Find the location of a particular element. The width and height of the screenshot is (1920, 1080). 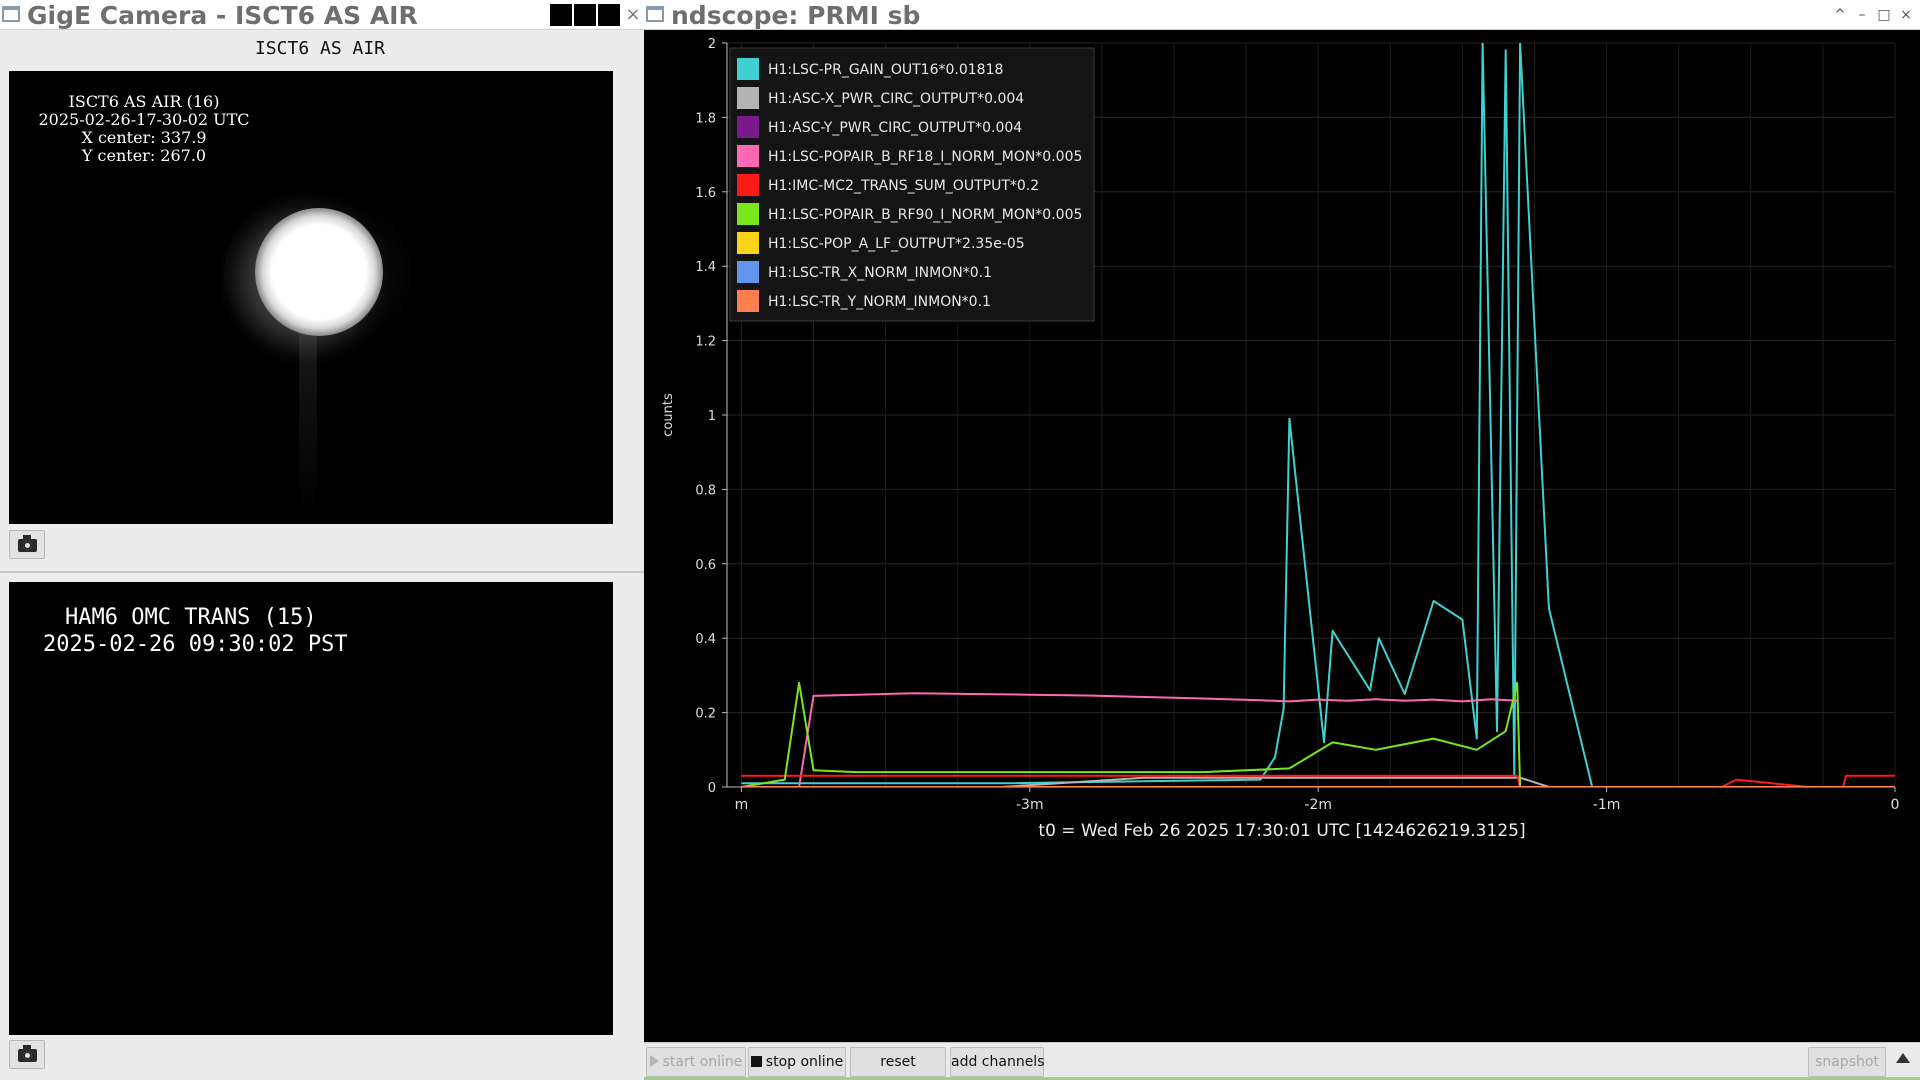

legend-entry: H1:LSC-POP_A_LF_OUTPUT*2.35e-05 is located at coordinates (896, 244).